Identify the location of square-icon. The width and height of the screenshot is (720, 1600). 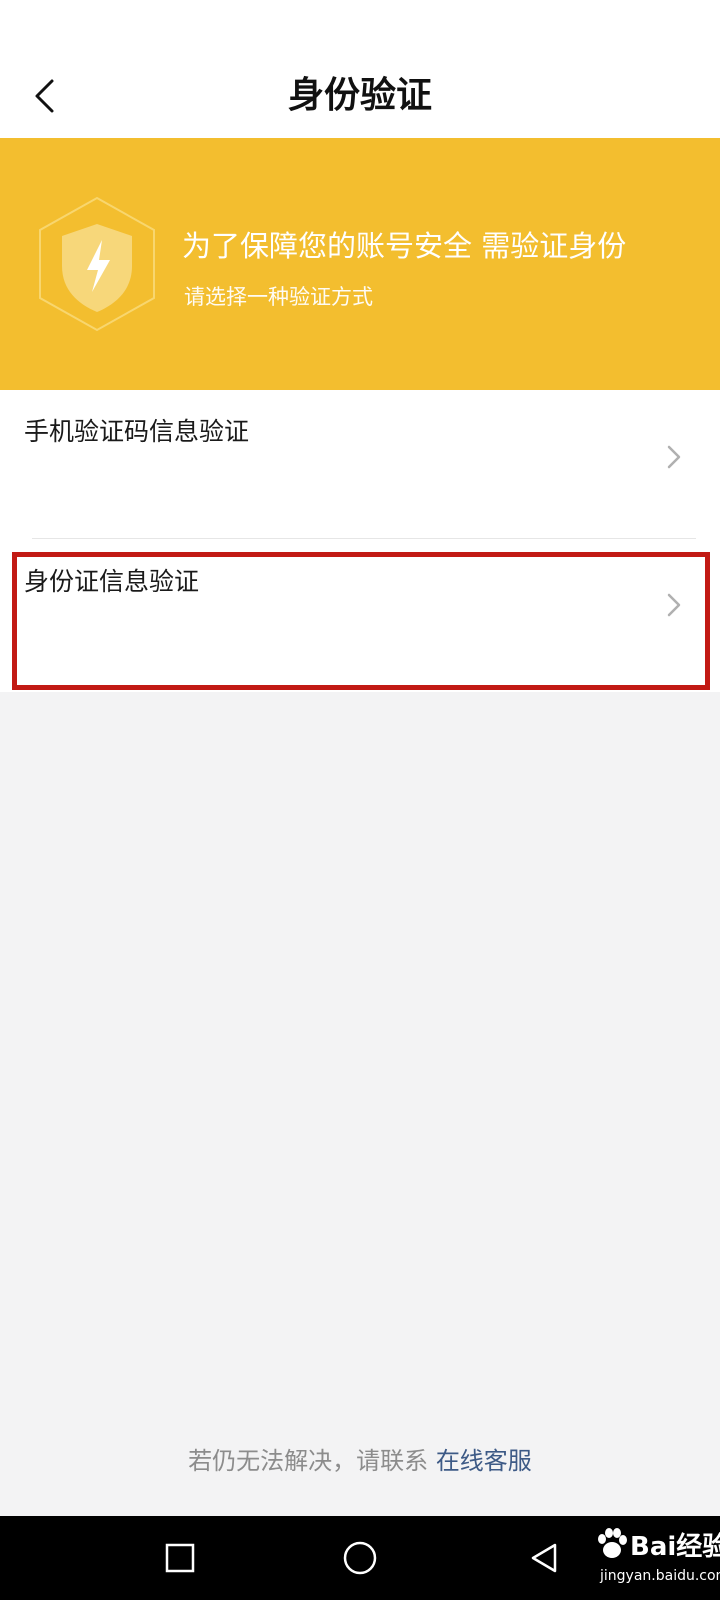
(180, 1558).